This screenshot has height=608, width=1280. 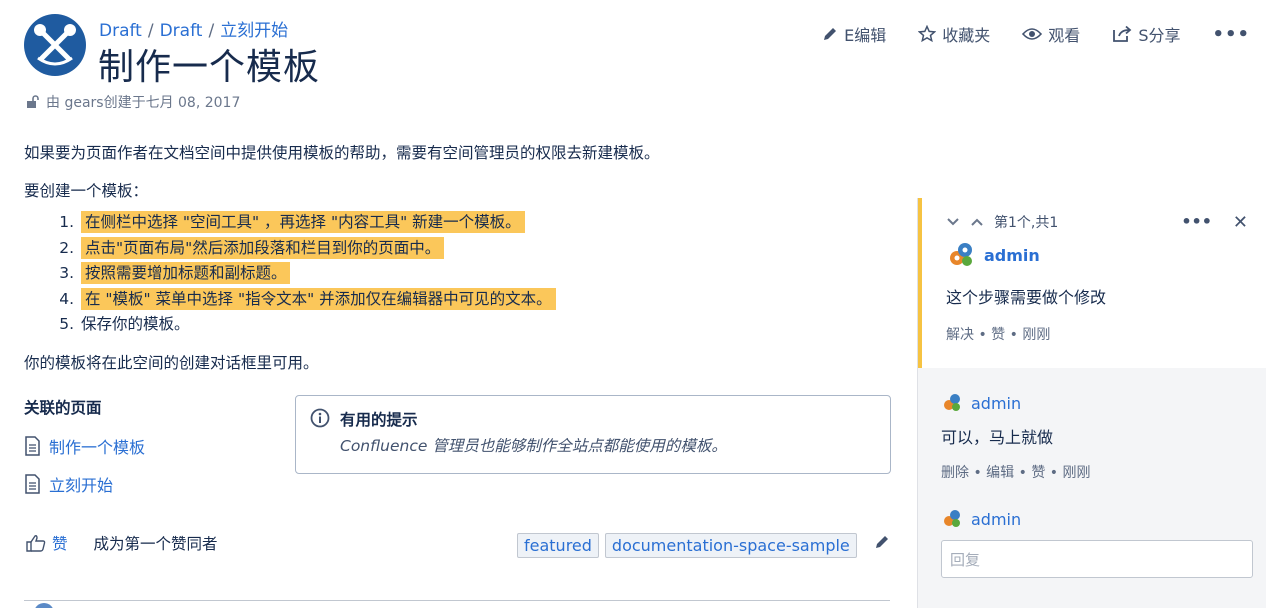 I want to click on list-item: 5. 保存你的模板。, so click(x=479, y=325).